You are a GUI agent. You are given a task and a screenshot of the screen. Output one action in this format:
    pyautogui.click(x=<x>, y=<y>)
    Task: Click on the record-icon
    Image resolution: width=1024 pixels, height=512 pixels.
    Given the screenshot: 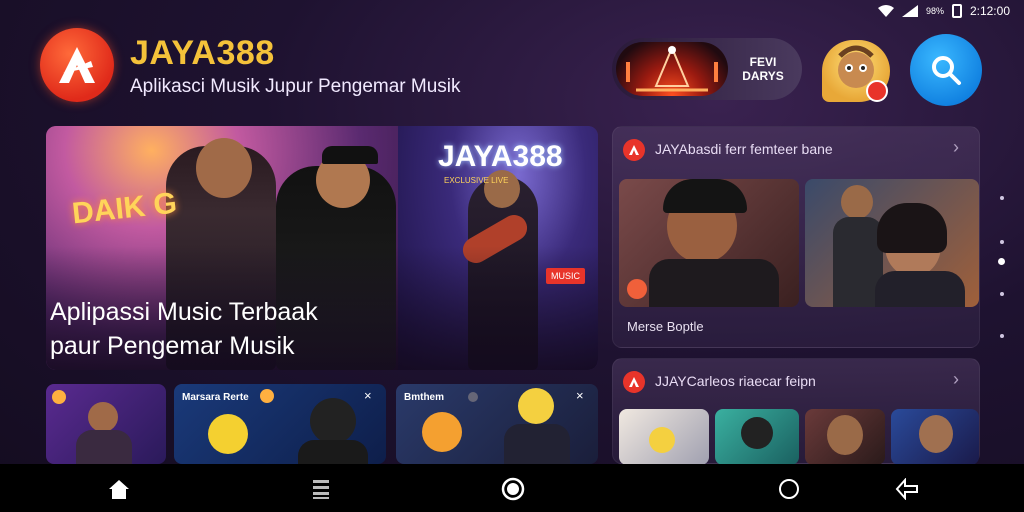 What is the action you would take?
    pyautogui.click(x=513, y=489)
    